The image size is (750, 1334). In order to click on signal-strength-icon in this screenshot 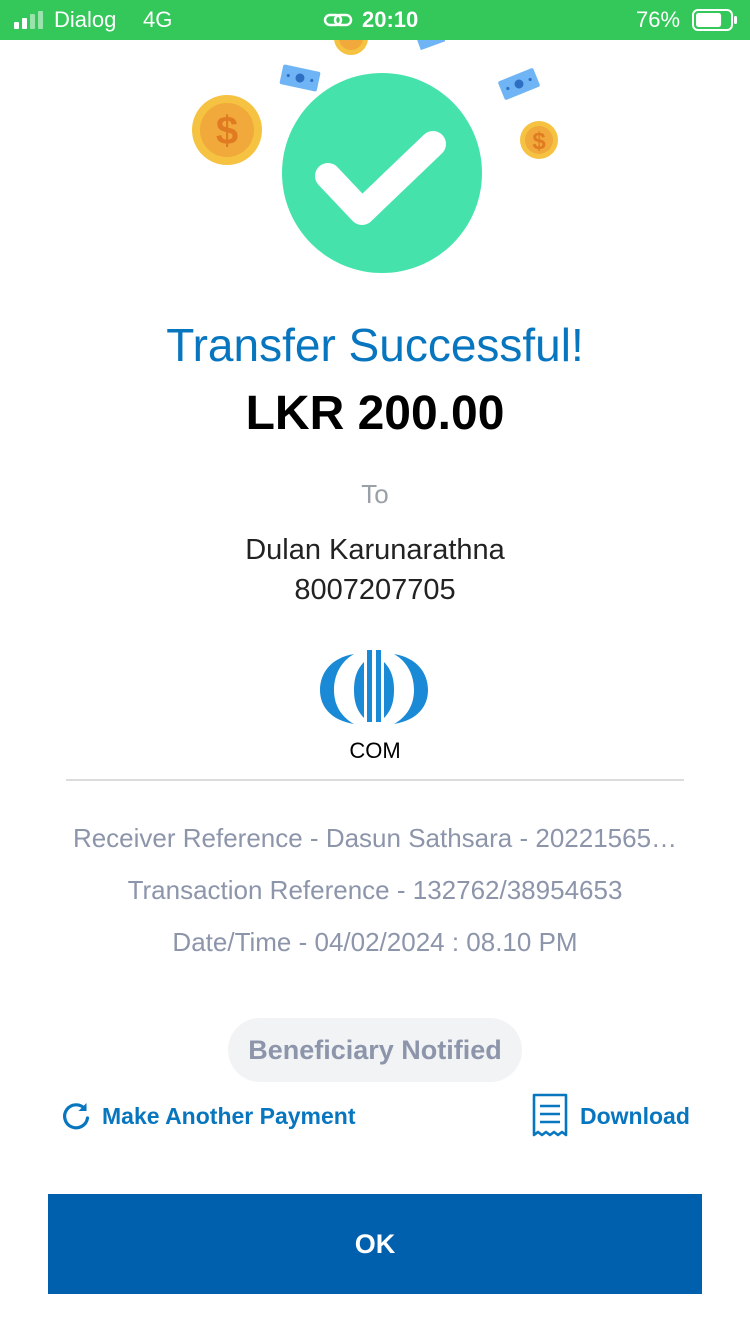, I will do `click(28, 20)`.